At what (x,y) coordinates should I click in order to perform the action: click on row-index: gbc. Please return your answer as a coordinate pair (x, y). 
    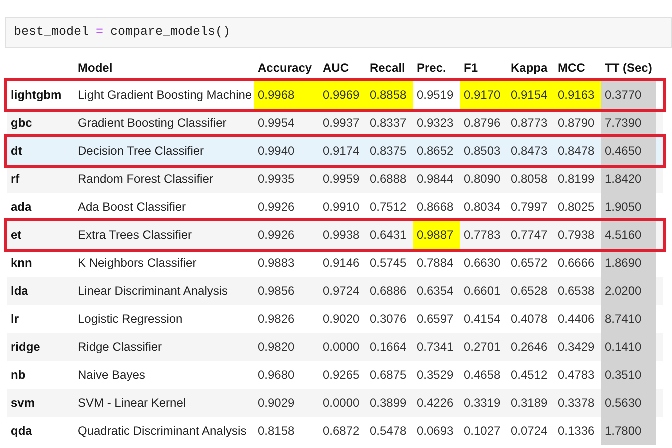
    Looking at the image, I should click on (22, 123).